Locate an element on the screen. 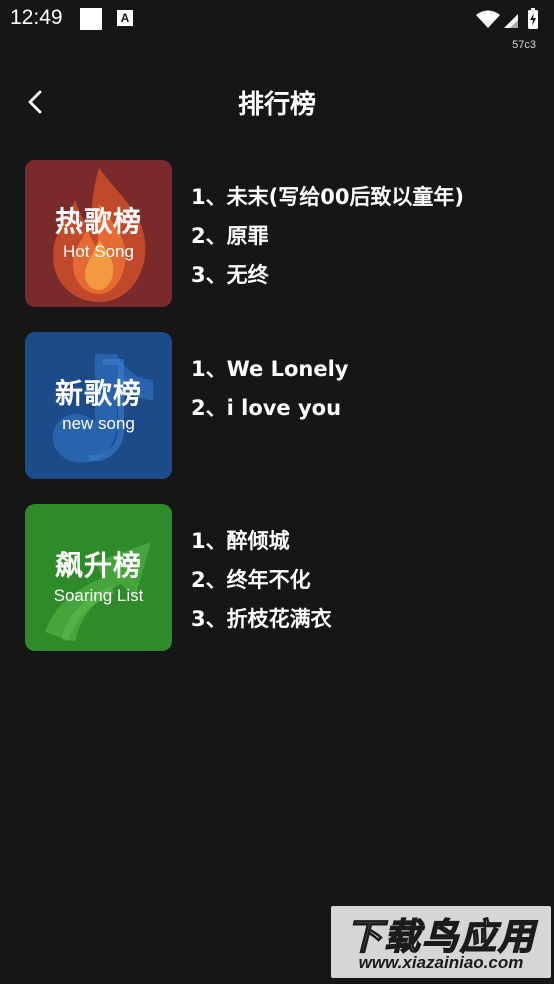 This screenshot has height=984, width=554. wifi-icon is located at coordinates (488, 19).